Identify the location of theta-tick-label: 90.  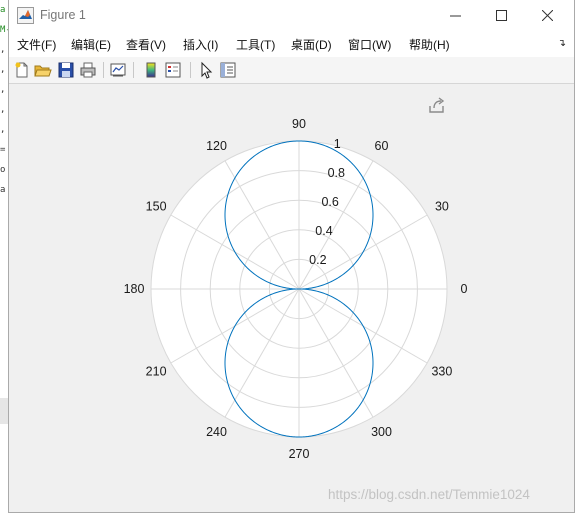
(299, 124).